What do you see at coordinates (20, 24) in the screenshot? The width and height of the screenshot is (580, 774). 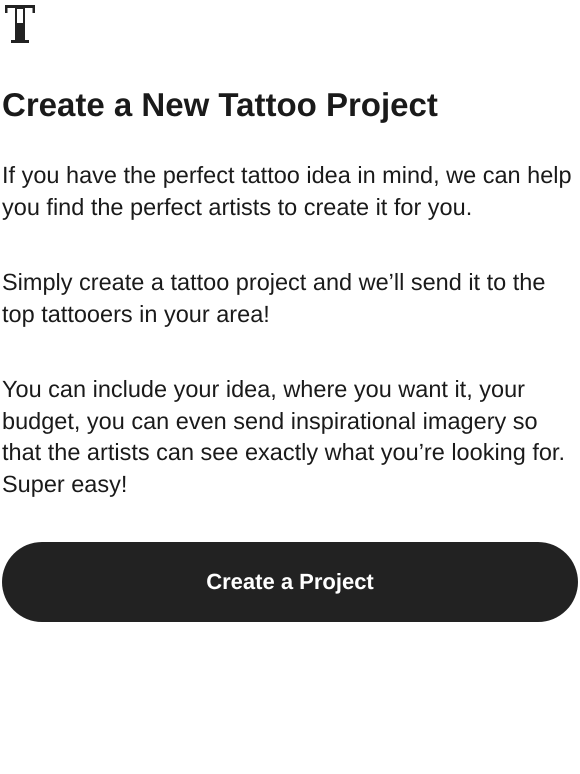 I see `logo-icon` at bounding box center [20, 24].